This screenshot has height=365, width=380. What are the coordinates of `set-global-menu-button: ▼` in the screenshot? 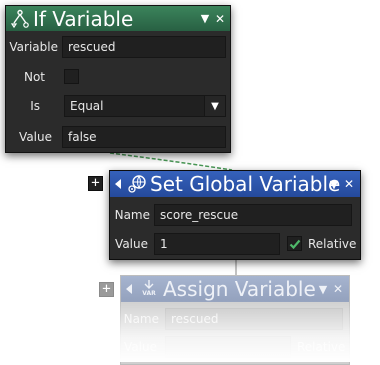 It's located at (334, 184).